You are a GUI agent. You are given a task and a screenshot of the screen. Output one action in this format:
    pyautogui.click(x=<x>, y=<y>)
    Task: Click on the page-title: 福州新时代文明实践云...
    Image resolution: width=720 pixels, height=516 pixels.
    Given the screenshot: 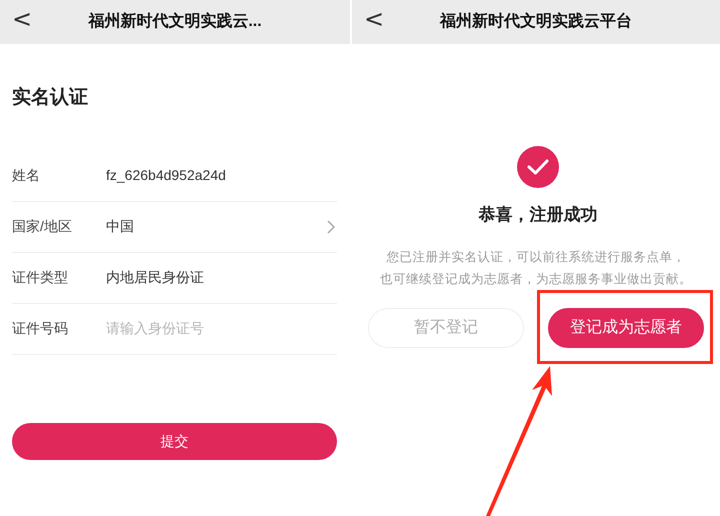 What is the action you would take?
    pyautogui.click(x=175, y=21)
    